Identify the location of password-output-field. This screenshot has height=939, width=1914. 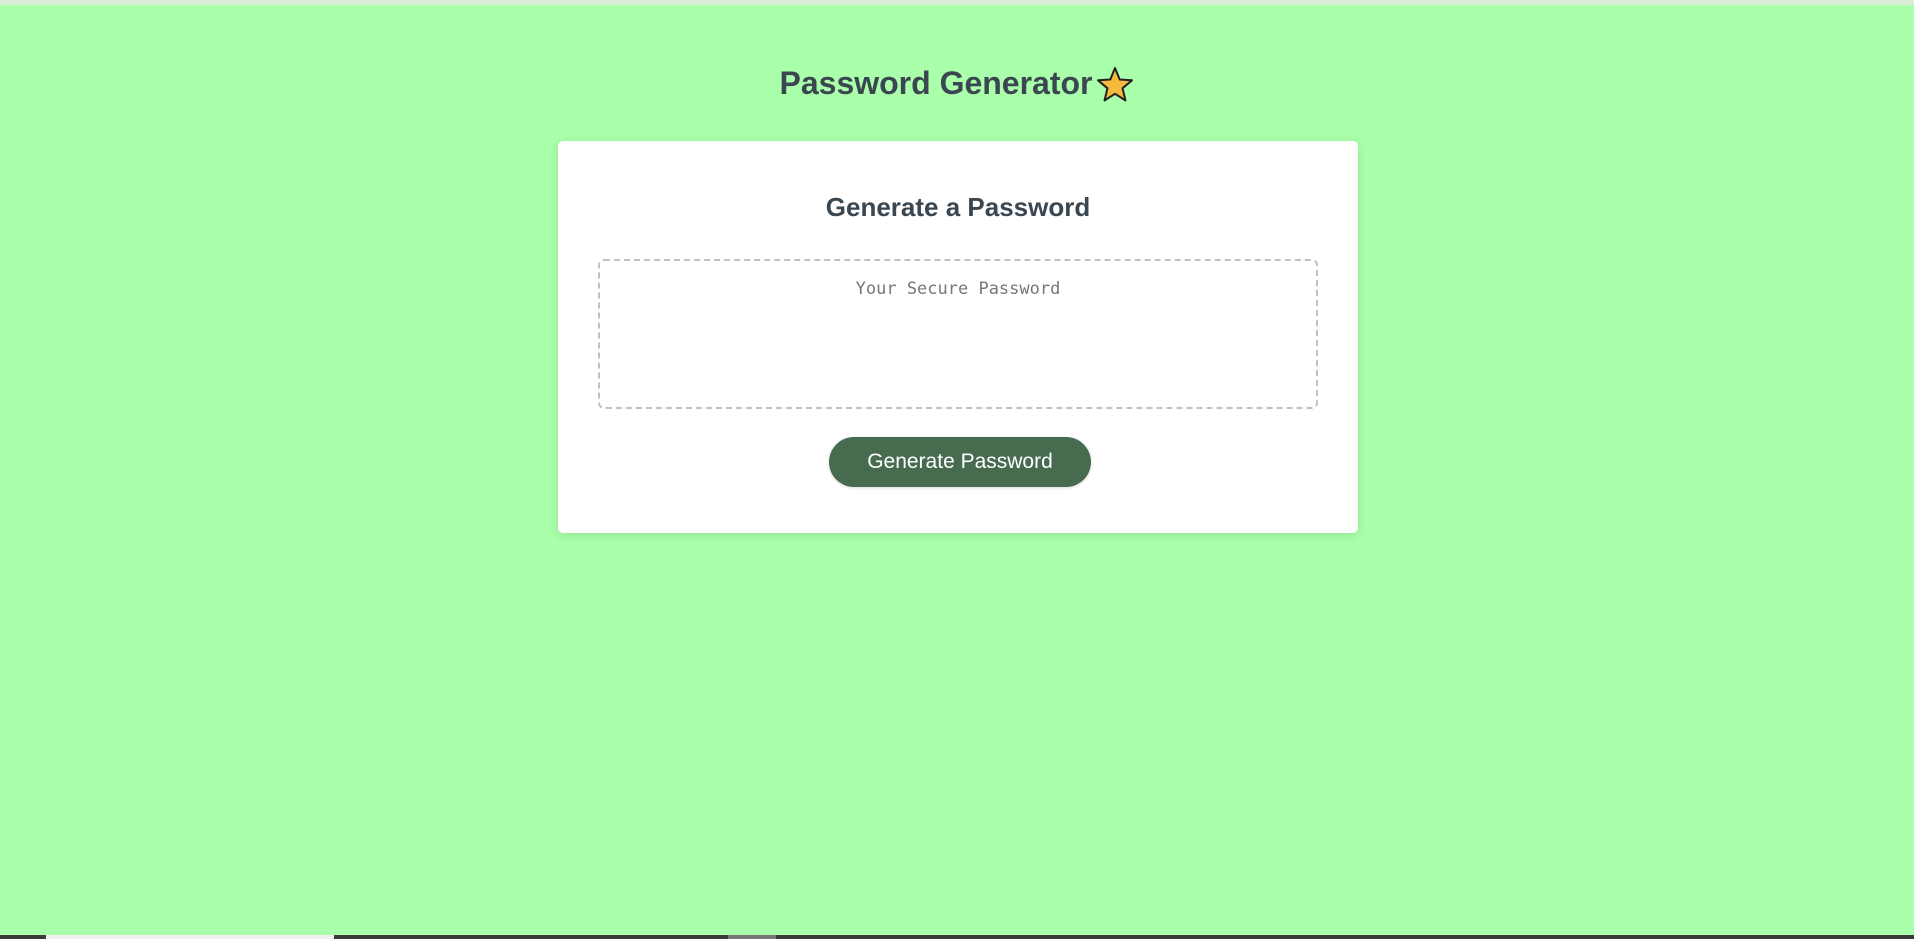
(958, 334).